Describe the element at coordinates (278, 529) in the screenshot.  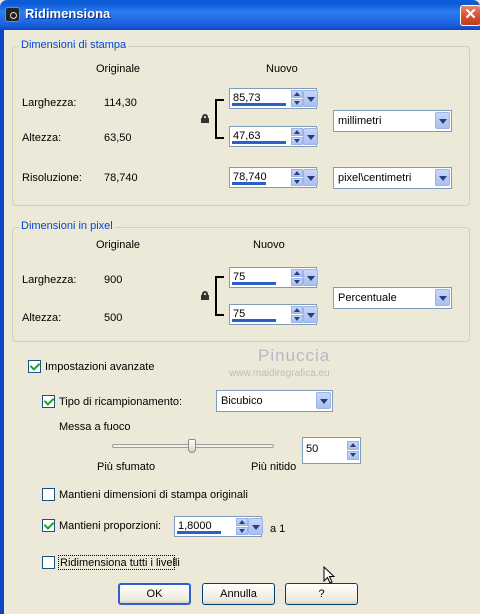
I see `ratio-suffix: a 1` at that location.